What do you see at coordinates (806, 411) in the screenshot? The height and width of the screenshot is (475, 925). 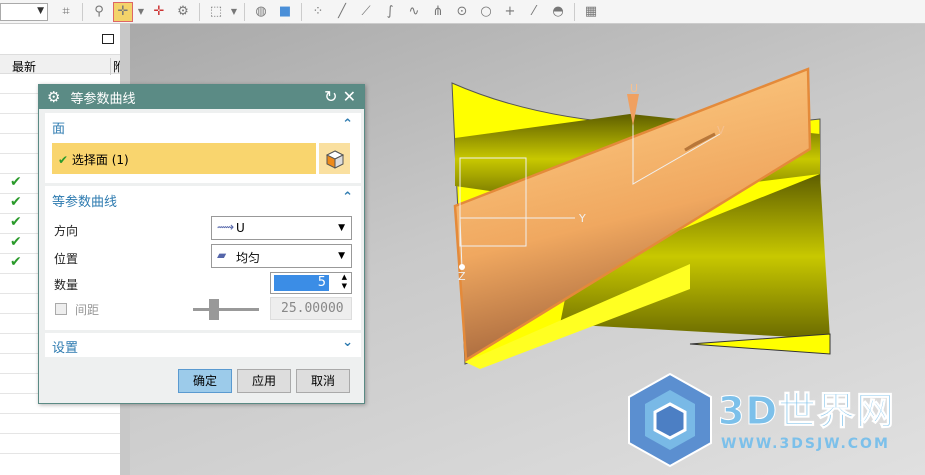 I see `watermark-title: 3D世界网` at bounding box center [806, 411].